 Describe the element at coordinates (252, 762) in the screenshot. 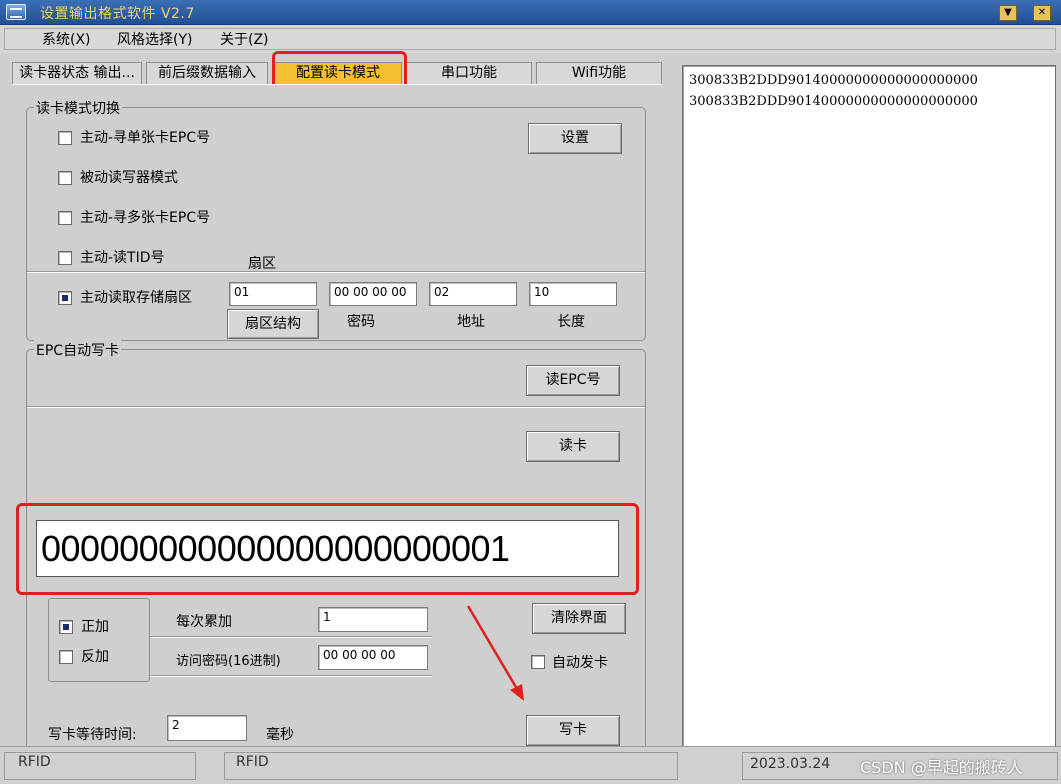

I see `status-text-2: RFID` at that location.